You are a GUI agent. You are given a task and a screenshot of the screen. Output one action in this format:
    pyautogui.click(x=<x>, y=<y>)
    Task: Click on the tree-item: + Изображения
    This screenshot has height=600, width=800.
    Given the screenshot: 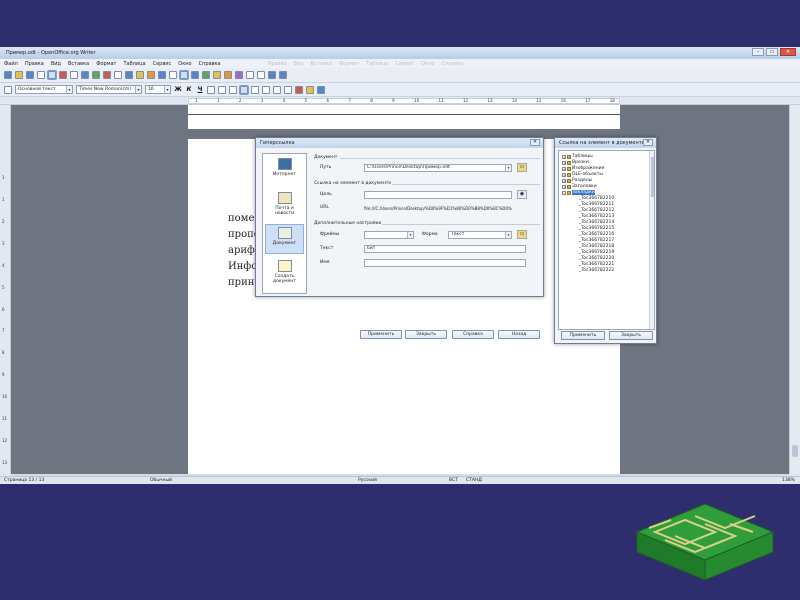 What is the action you would take?
    pyautogui.click(x=583, y=168)
    